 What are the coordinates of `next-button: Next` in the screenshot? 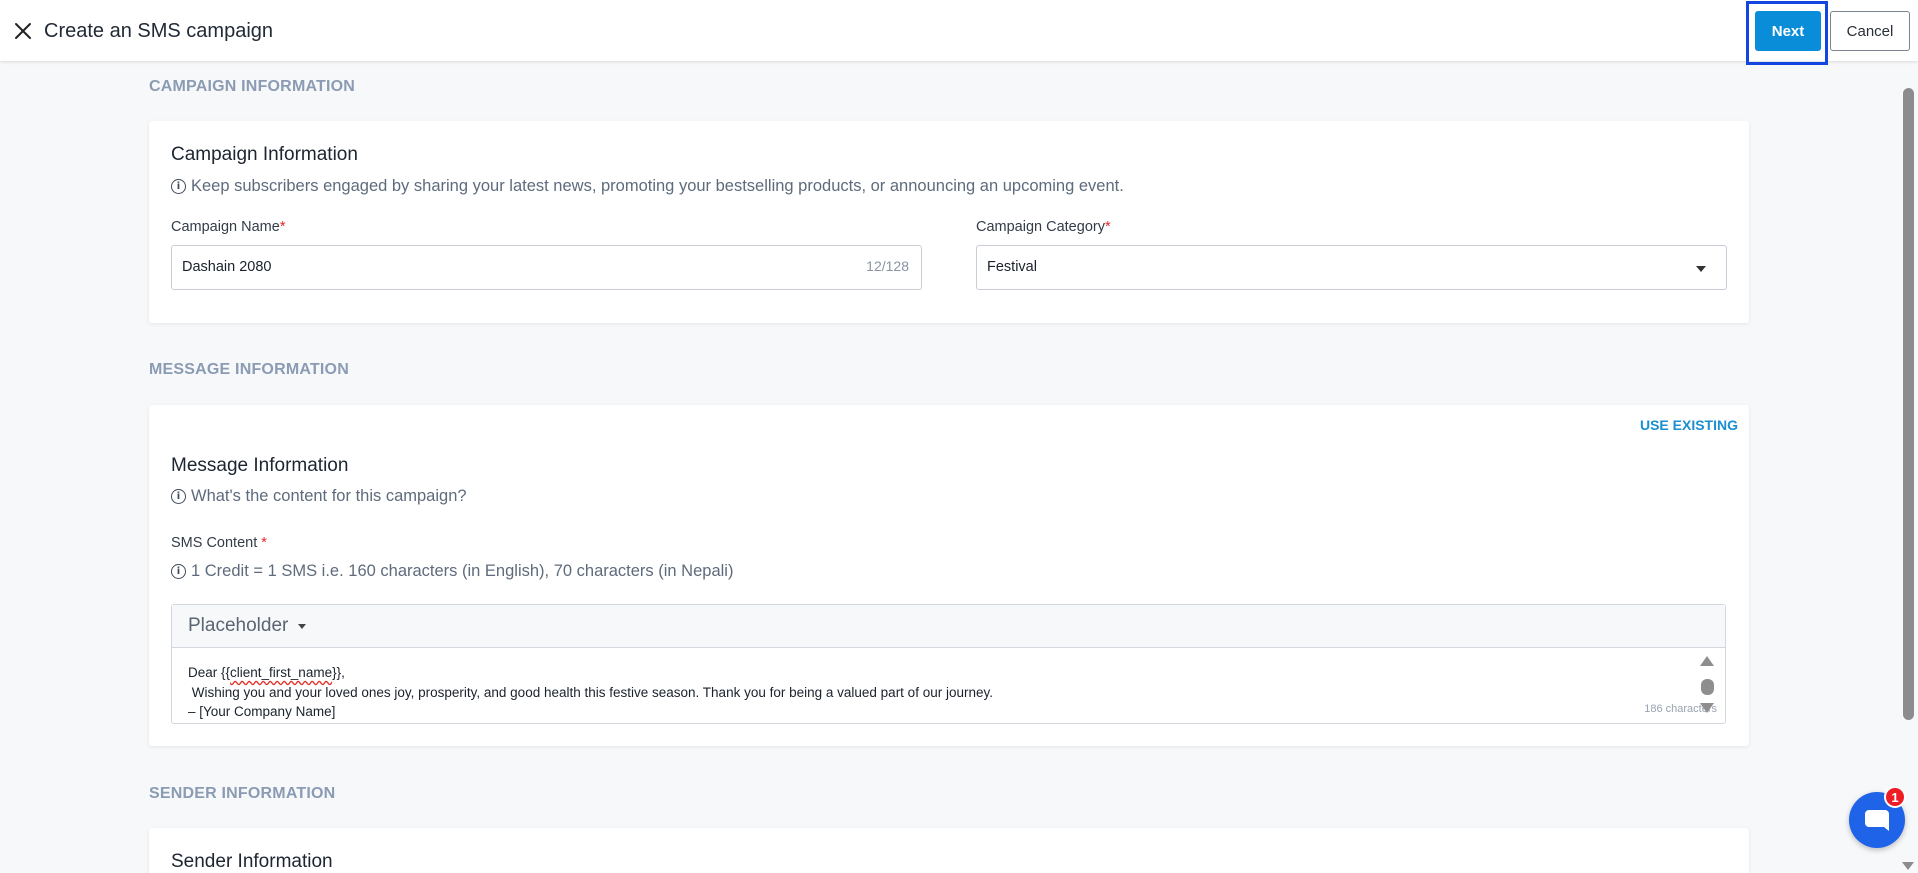 It's located at (1788, 31).